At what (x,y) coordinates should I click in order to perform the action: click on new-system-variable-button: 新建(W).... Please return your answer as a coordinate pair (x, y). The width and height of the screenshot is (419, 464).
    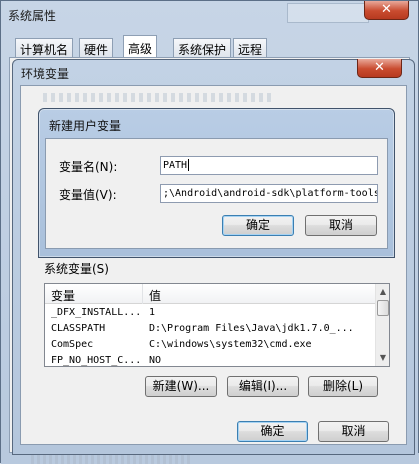
    Looking at the image, I should click on (181, 386).